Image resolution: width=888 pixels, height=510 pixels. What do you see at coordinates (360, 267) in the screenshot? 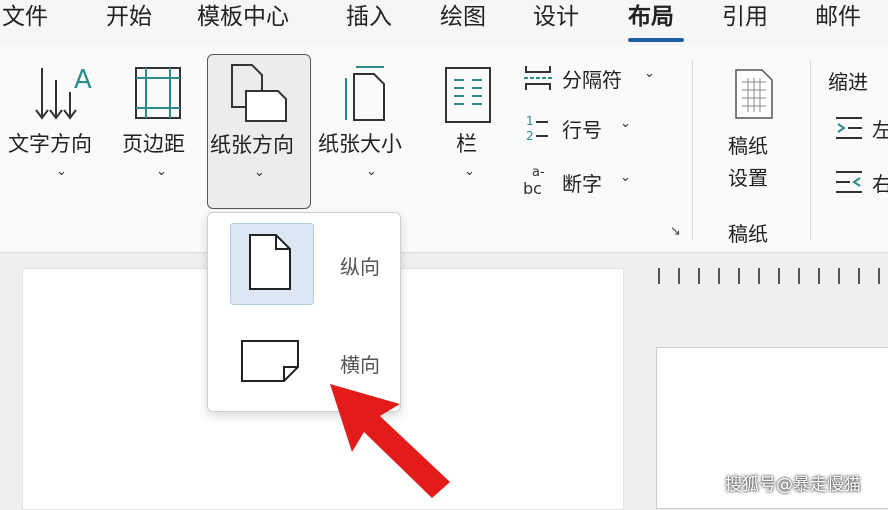
I see `portrait-label: 纵向` at bounding box center [360, 267].